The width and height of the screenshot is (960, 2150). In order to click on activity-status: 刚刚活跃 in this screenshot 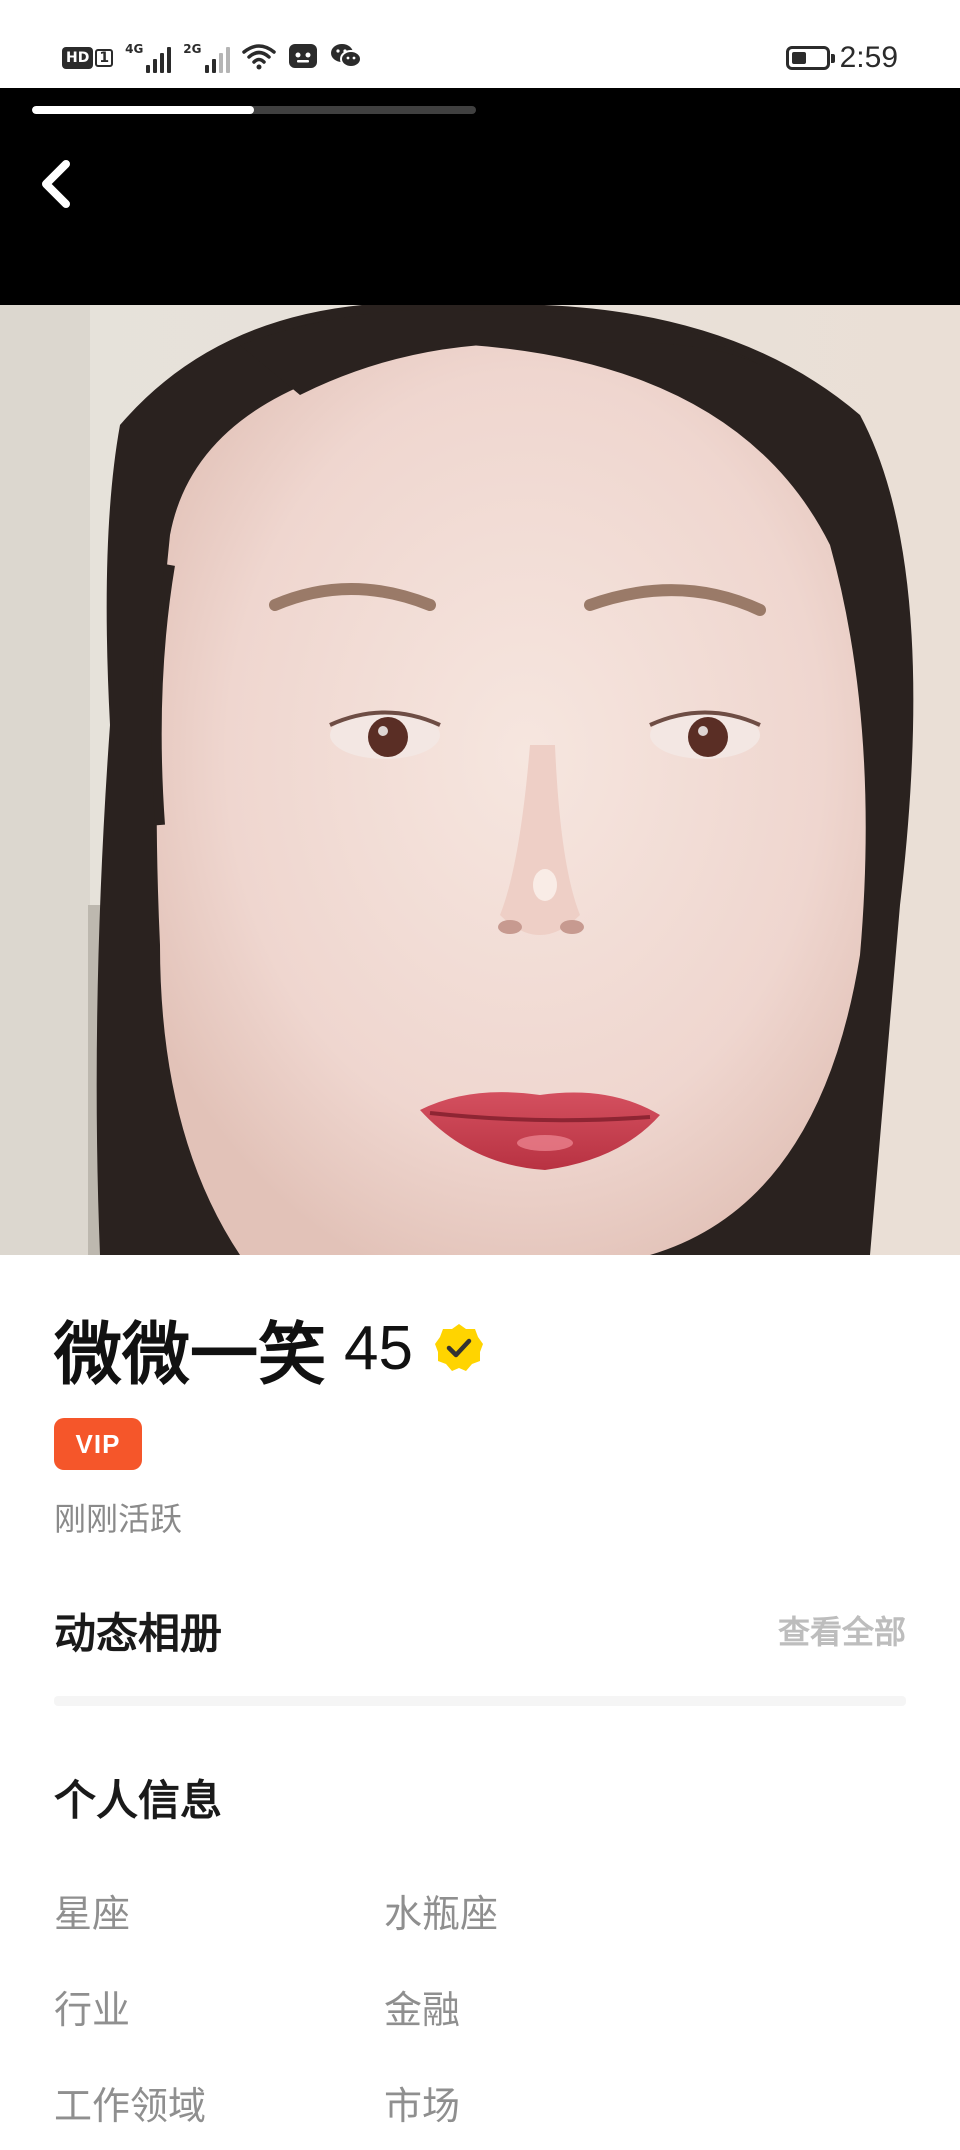, I will do `click(118, 1519)`.